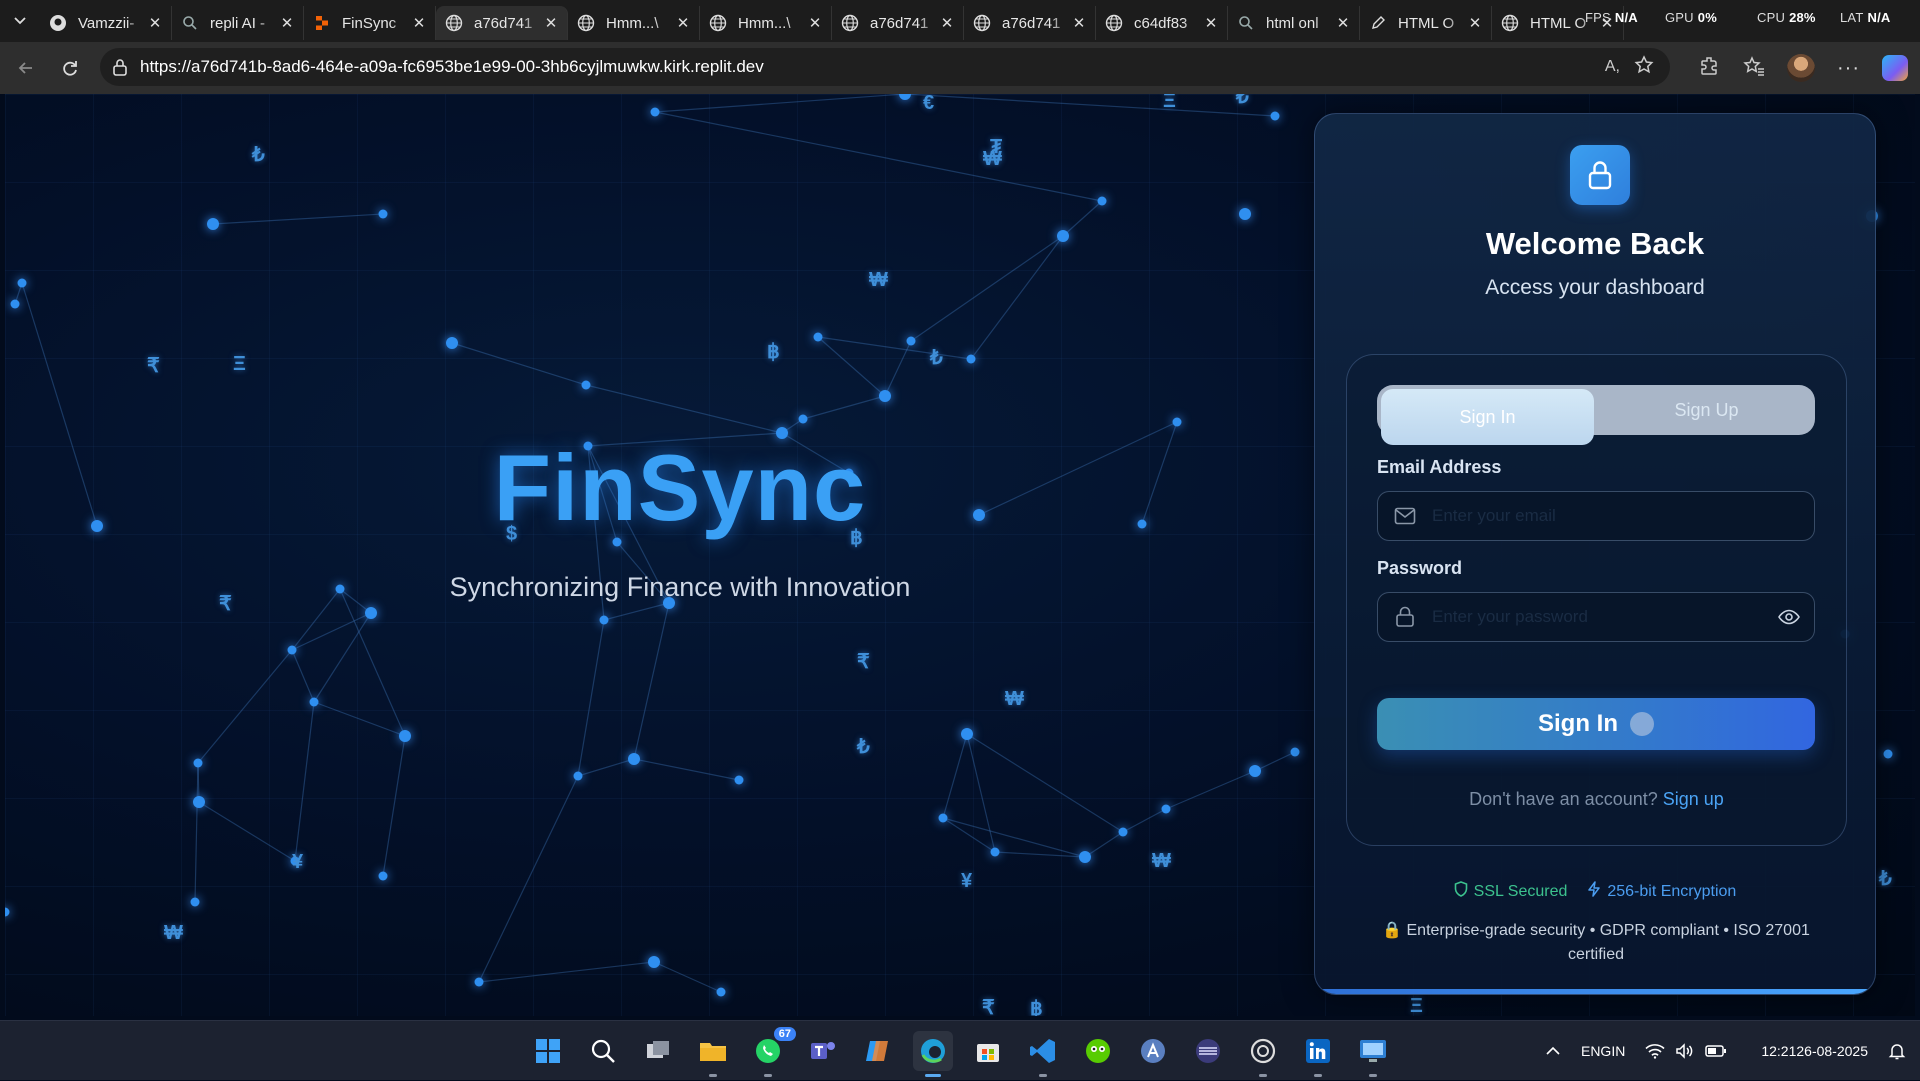  I want to click on welcome-heading: Welcome Back, so click(1595, 243).